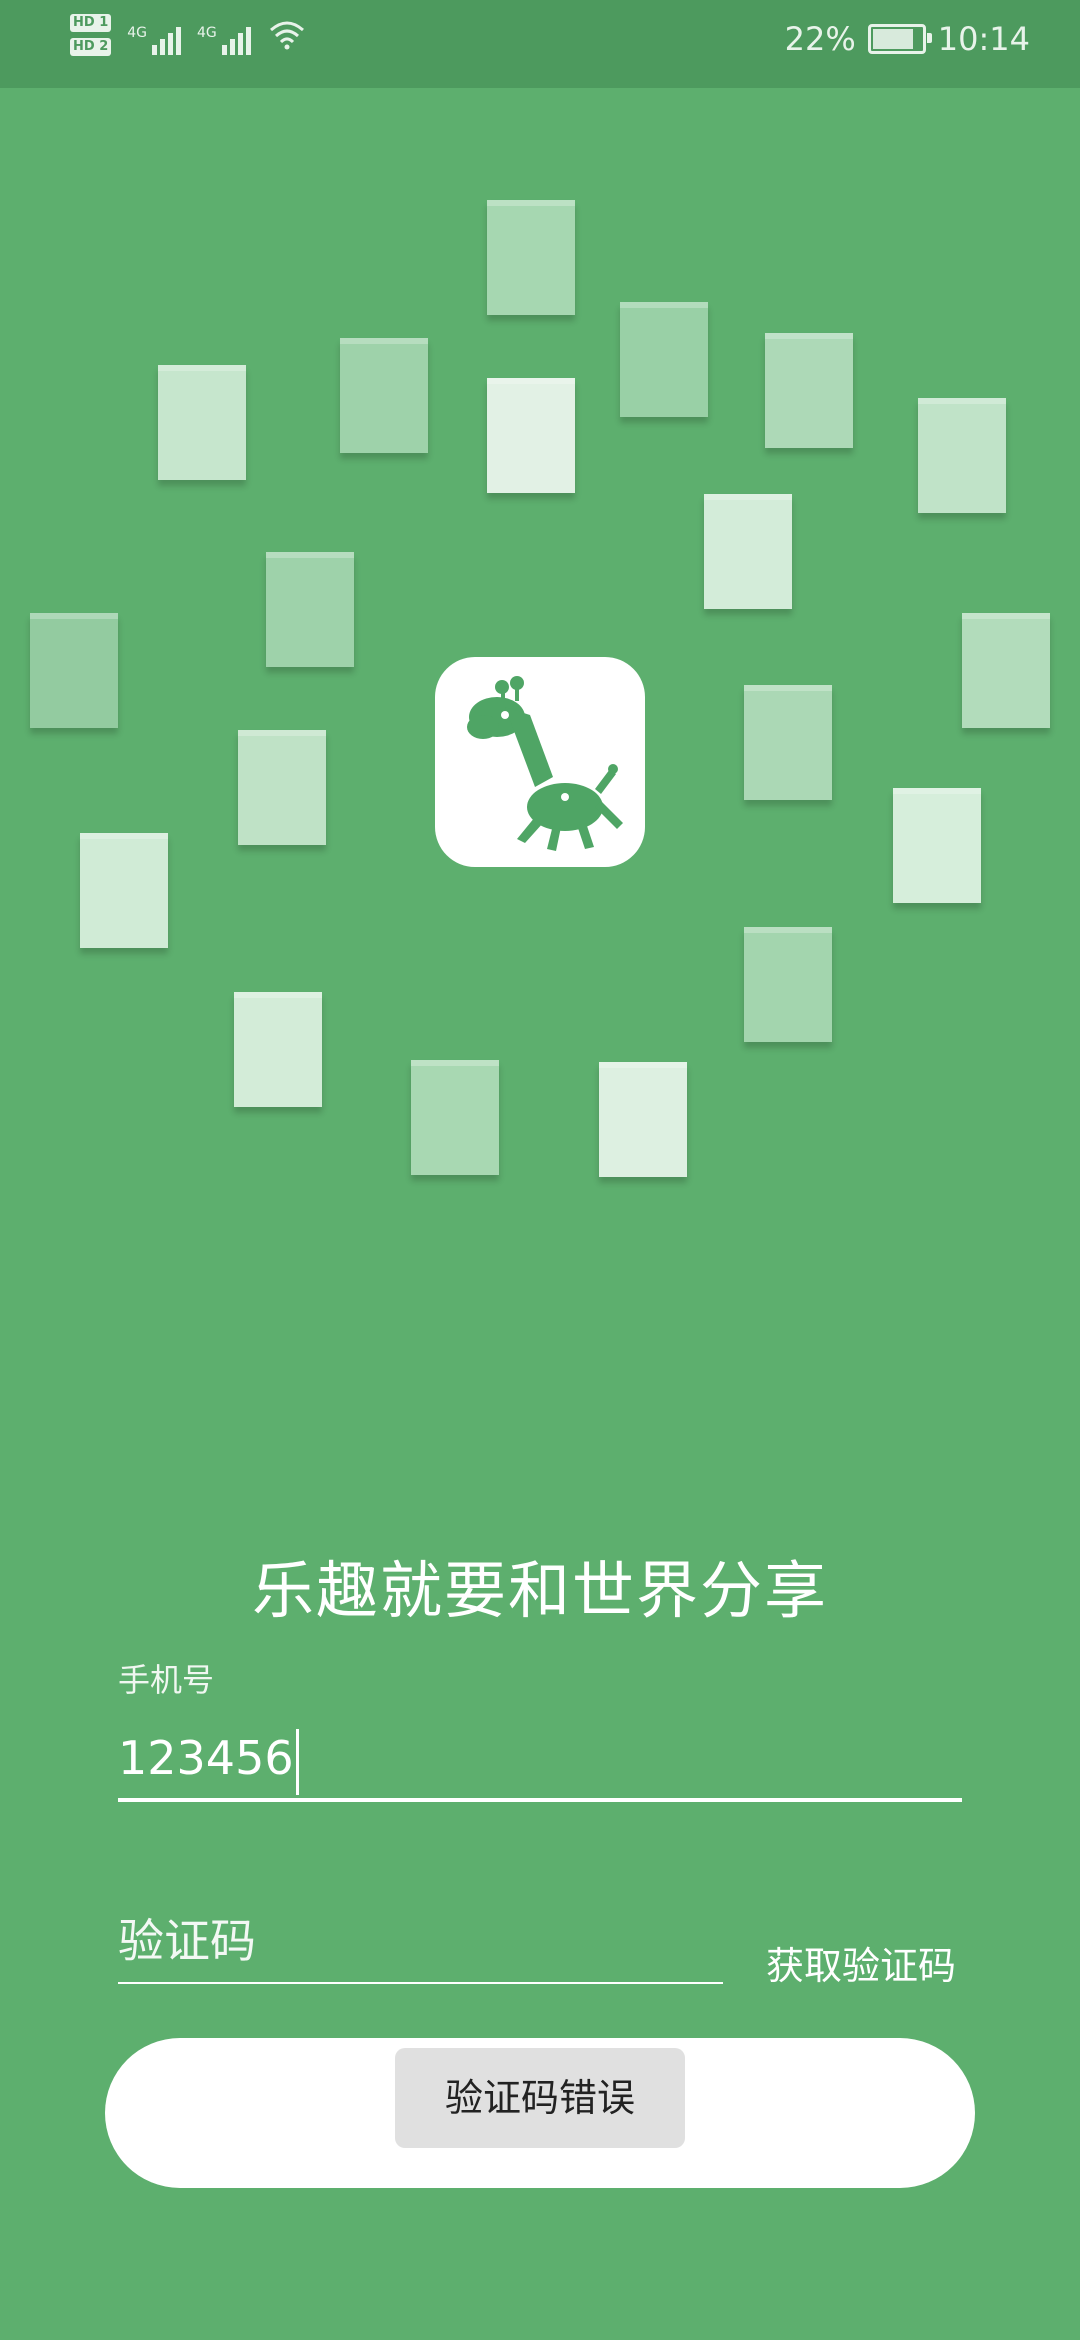 This screenshot has height=2340, width=1080. I want to click on hd1-badge: HD 1, so click(91, 23).